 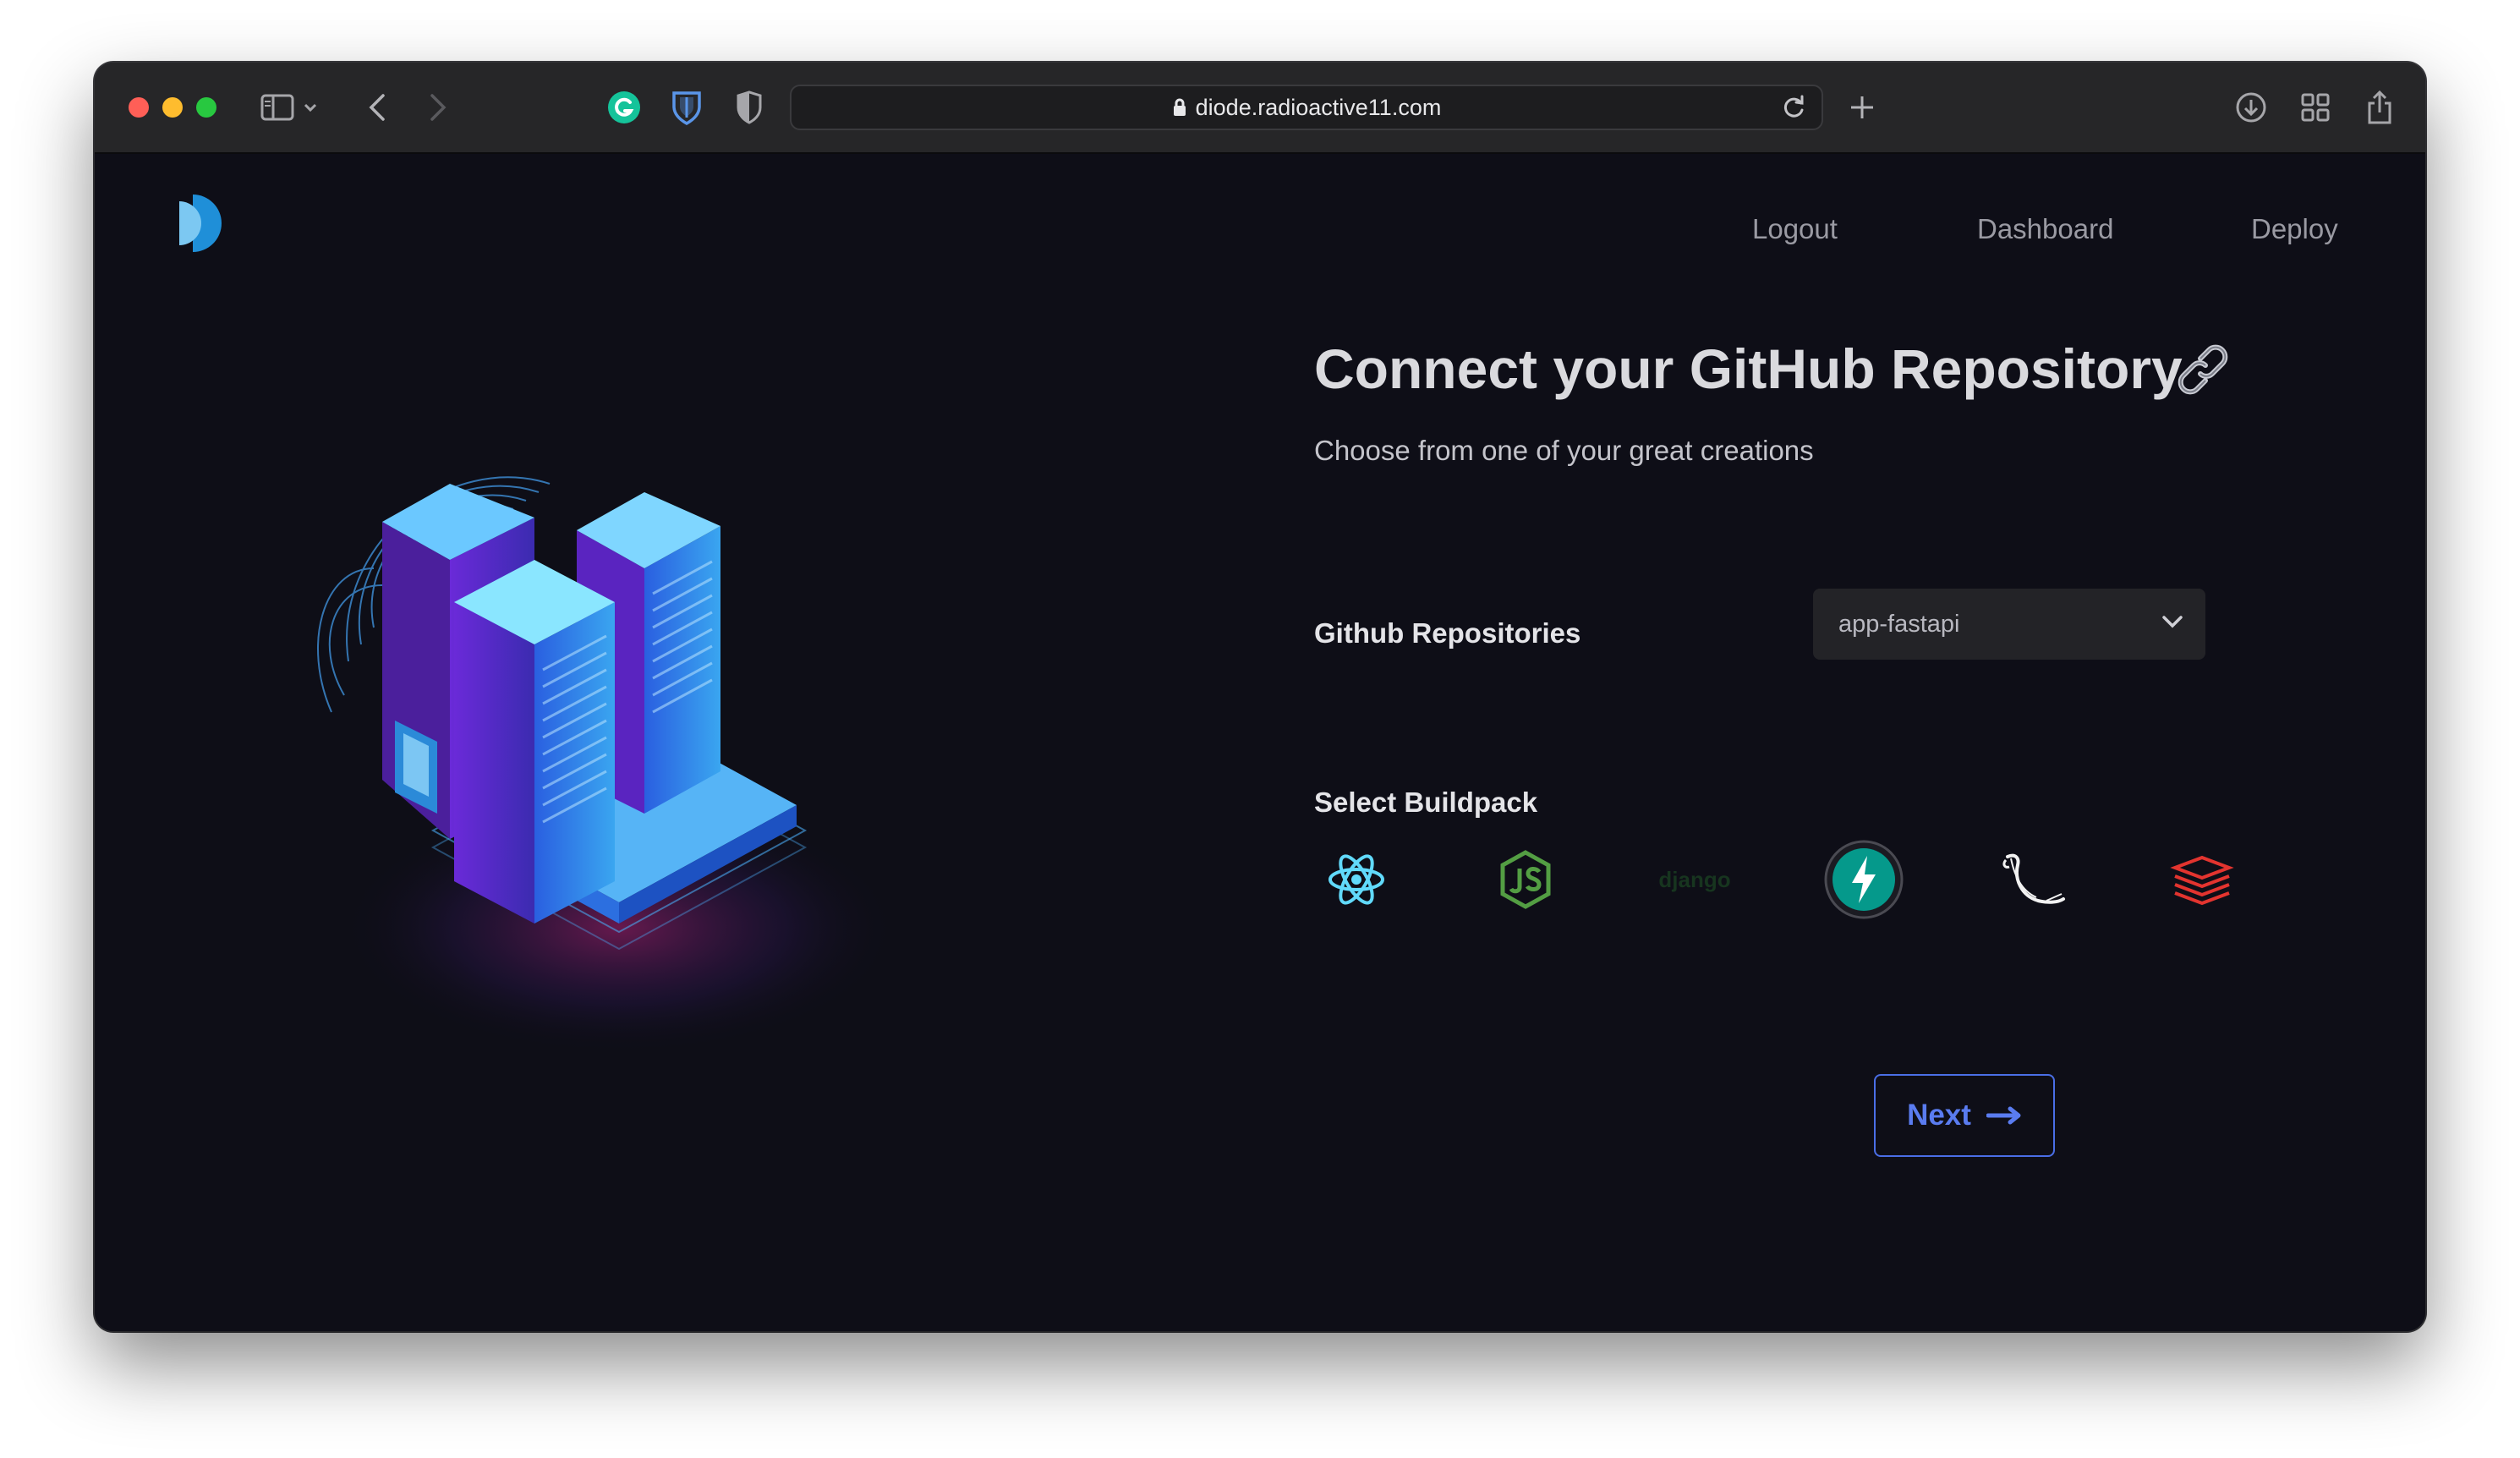 I want to click on buildpack-laravel, so click(x=2202, y=879).